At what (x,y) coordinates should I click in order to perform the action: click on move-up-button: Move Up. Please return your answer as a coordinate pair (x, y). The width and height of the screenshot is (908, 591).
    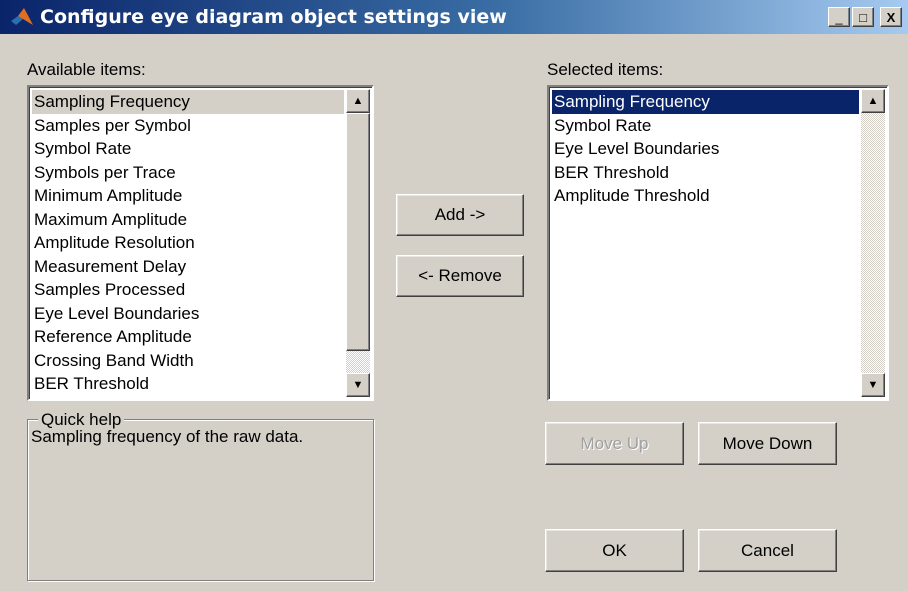
    Looking at the image, I should click on (614, 443).